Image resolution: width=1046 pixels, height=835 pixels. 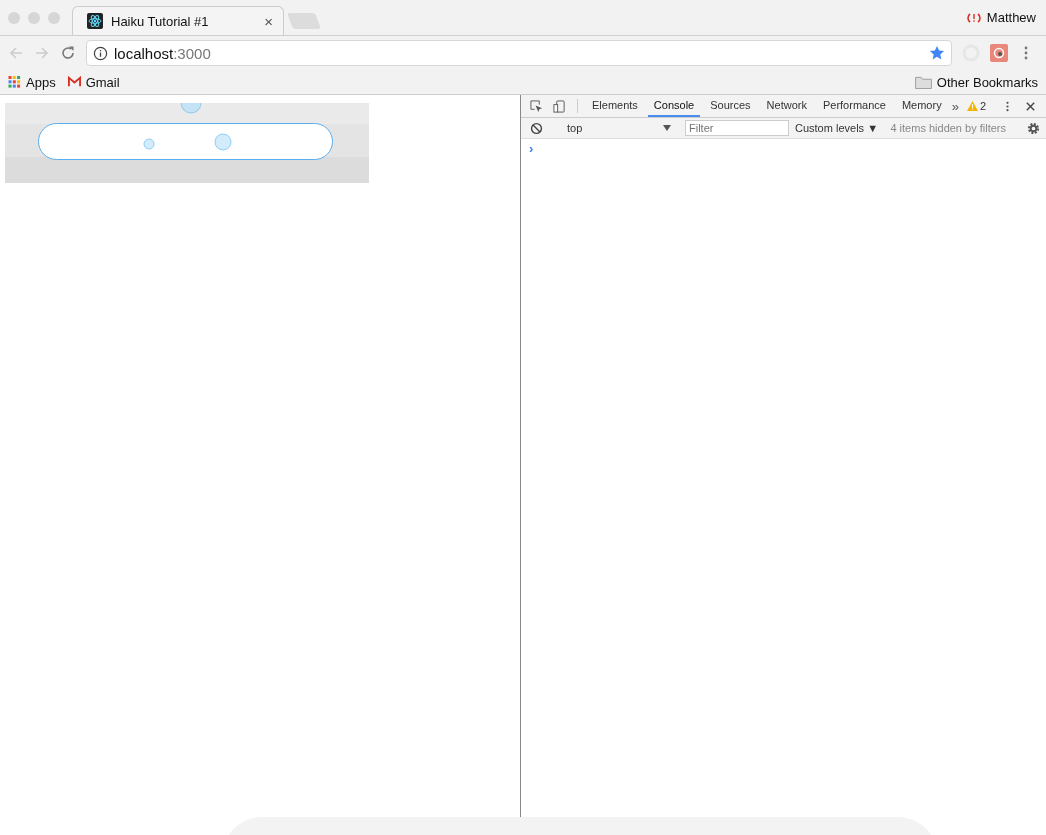 What do you see at coordinates (972, 106) in the screenshot?
I see `warning-icon` at bounding box center [972, 106].